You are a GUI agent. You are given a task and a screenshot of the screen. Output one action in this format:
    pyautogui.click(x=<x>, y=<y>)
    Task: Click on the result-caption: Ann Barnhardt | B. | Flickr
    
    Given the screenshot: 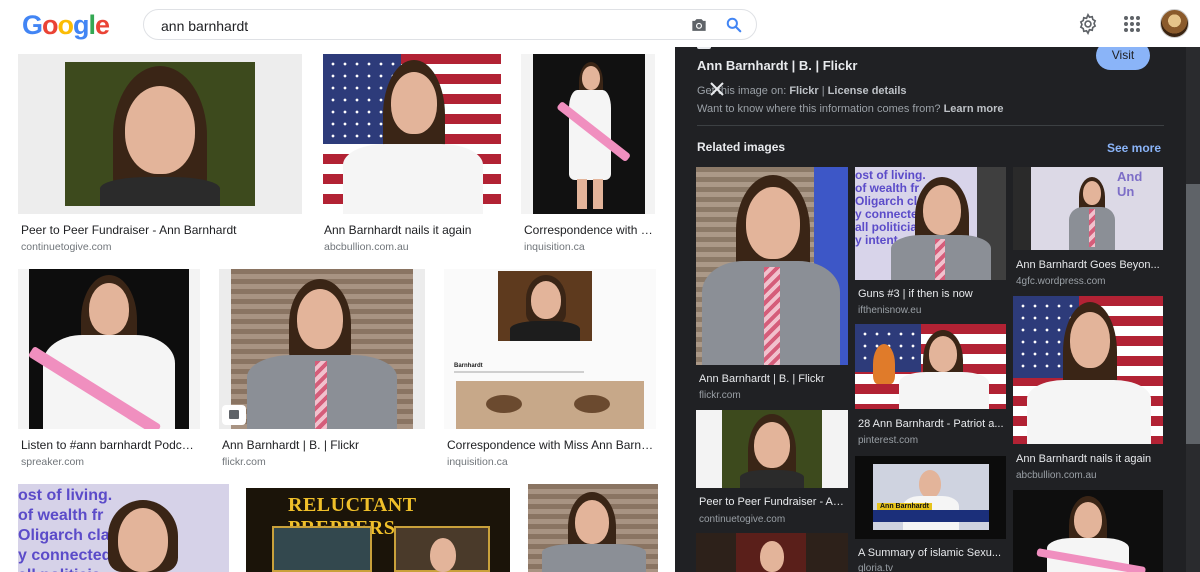 What is the action you would take?
    pyautogui.click(x=322, y=445)
    